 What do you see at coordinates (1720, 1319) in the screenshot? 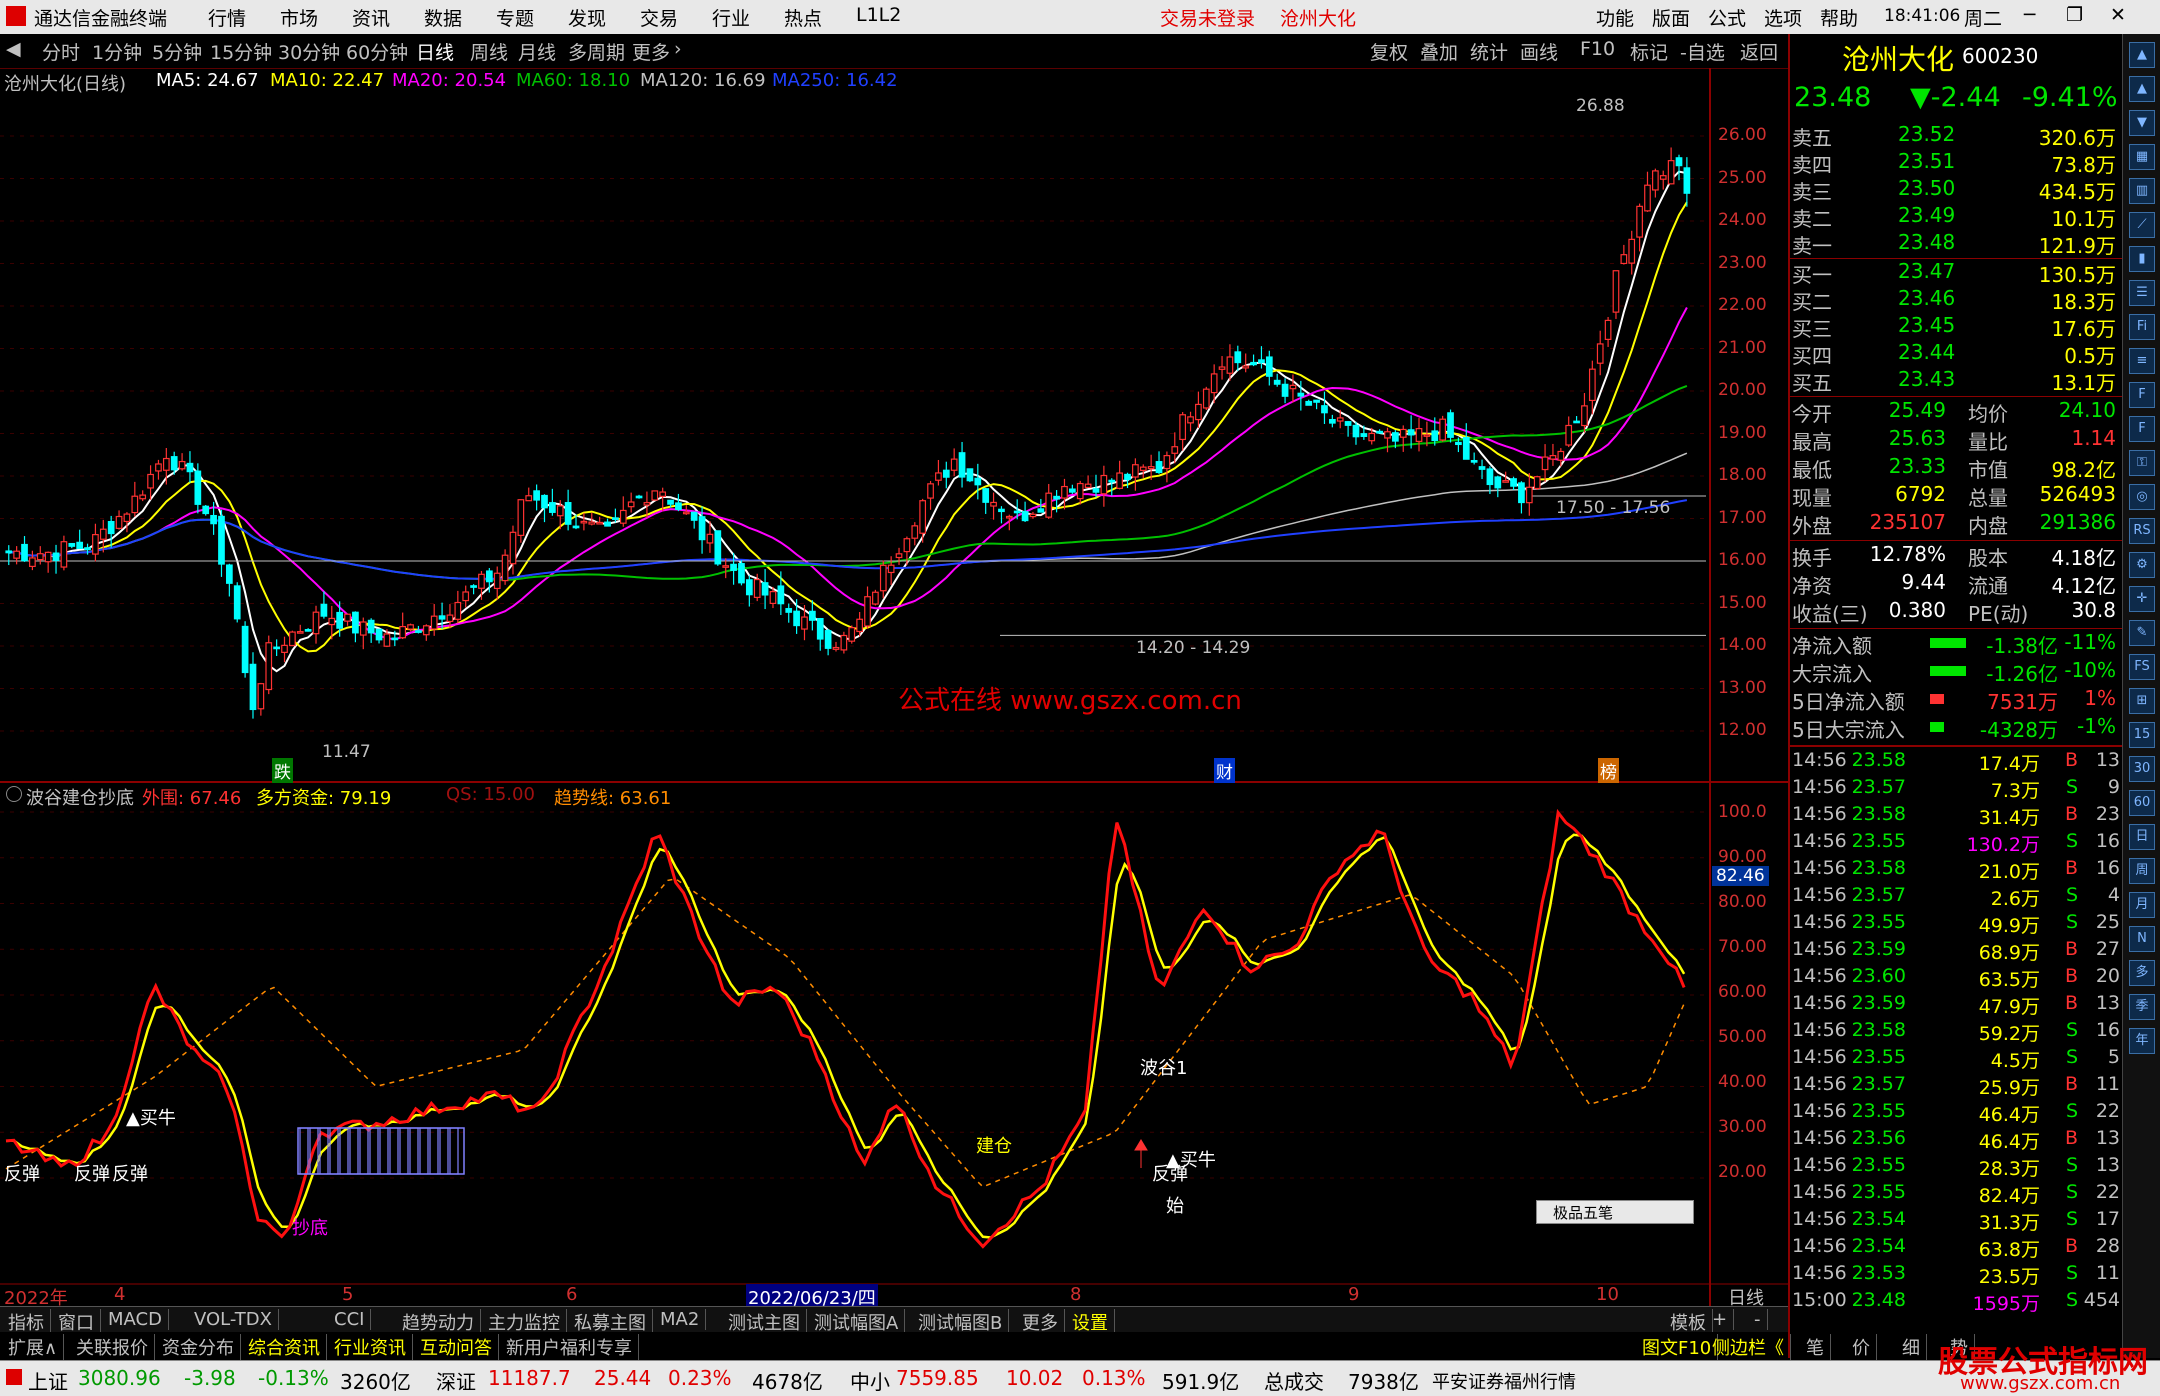
I see `indicator-tab: +` at bounding box center [1720, 1319].